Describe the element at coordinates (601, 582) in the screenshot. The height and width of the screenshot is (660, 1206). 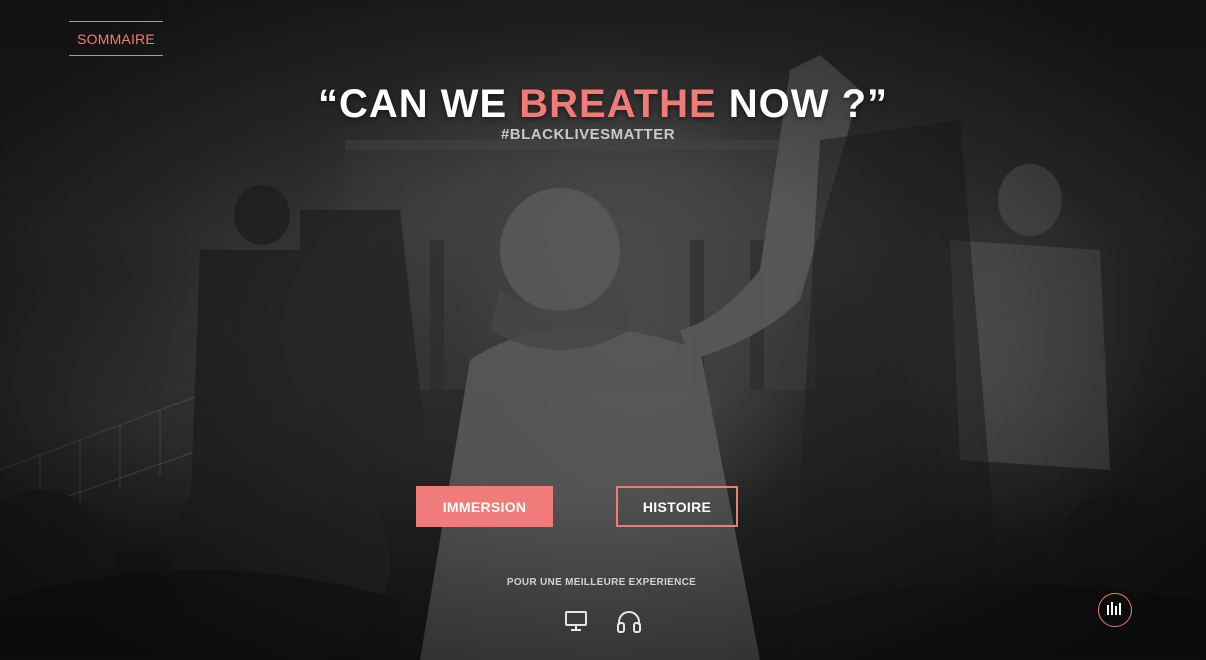
I see `experience-hint: POUR UNE MEILLEURE EXPERIENCE` at that location.